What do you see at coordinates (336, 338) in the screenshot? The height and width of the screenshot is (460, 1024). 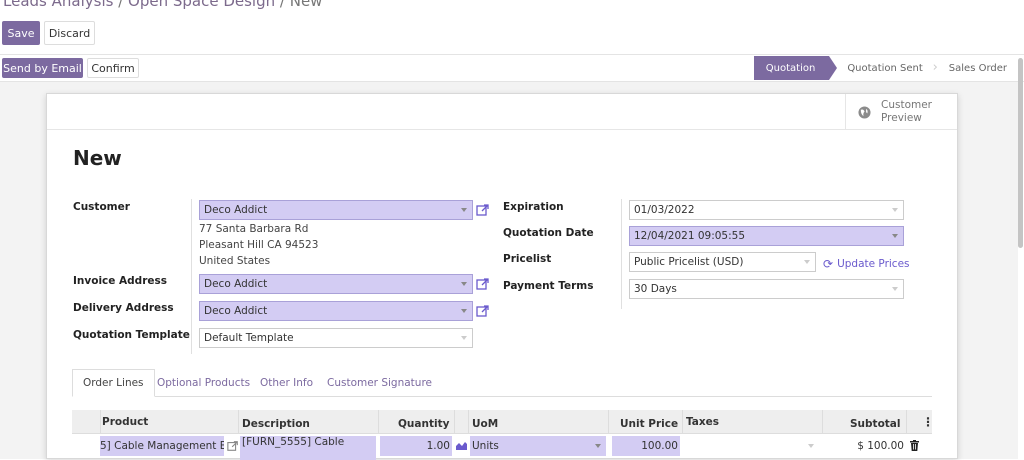 I see `quotation-template-field: Default Template` at bounding box center [336, 338].